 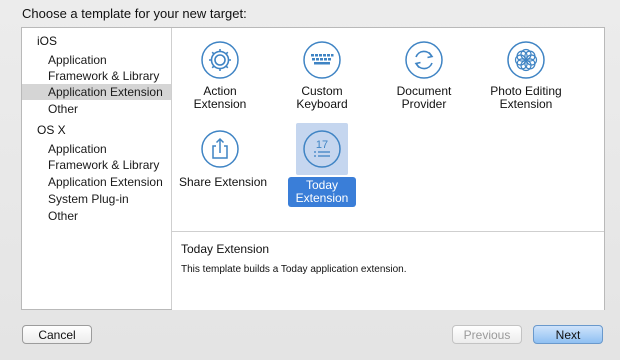 I want to click on description-title: Today Extension, so click(x=225, y=249).